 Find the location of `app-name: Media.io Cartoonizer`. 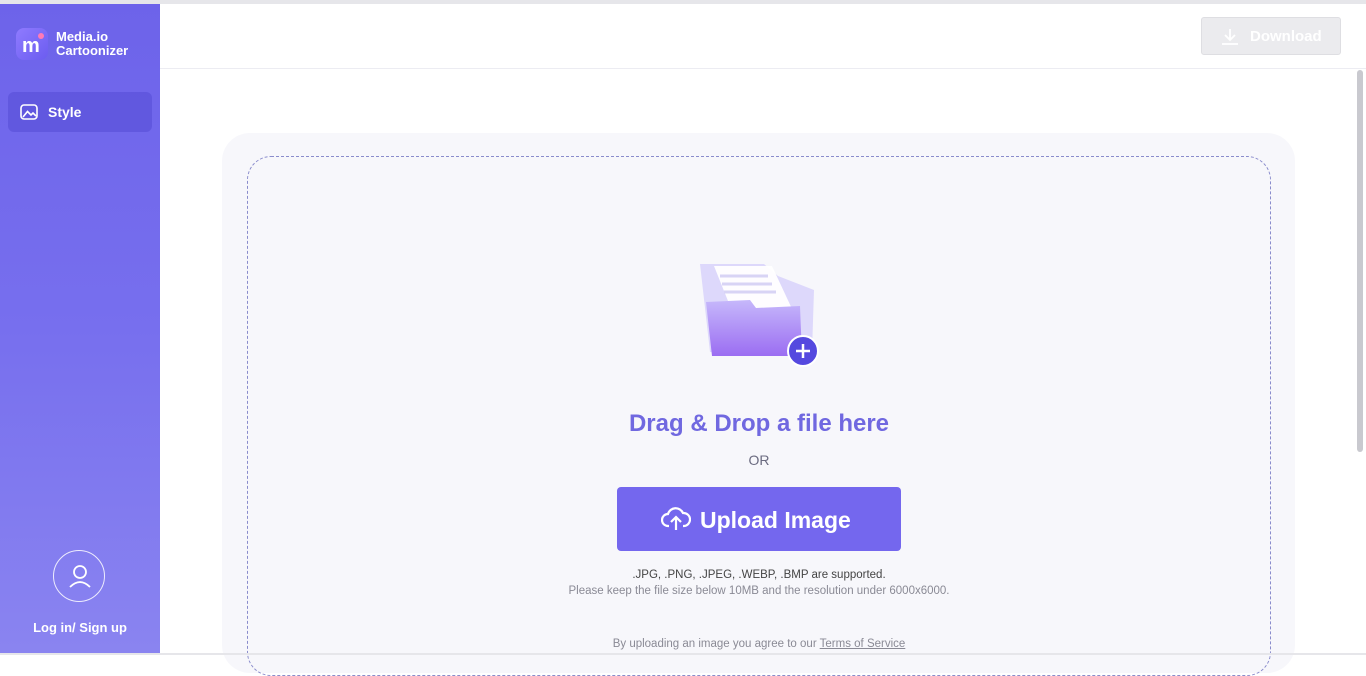

app-name: Media.io Cartoonizer is located at coordinates (92, 44).